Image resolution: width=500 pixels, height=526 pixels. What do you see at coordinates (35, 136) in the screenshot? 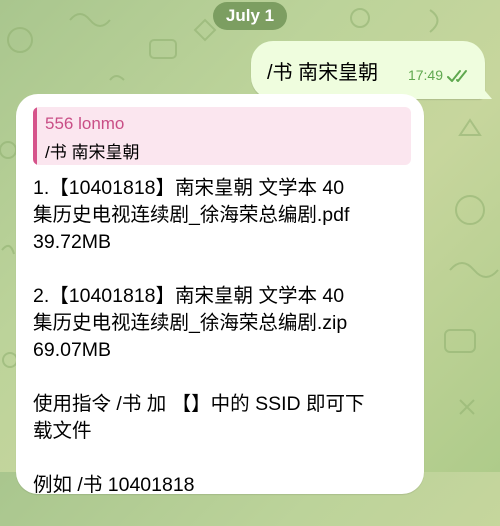
I see `reply-accent-bar` at bounding box center [35, 136].